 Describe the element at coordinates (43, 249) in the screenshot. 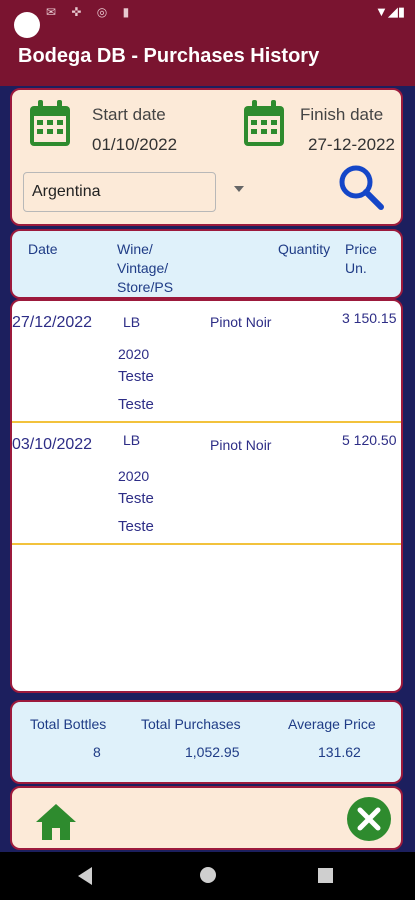

I see `header-date: Date` at that location.